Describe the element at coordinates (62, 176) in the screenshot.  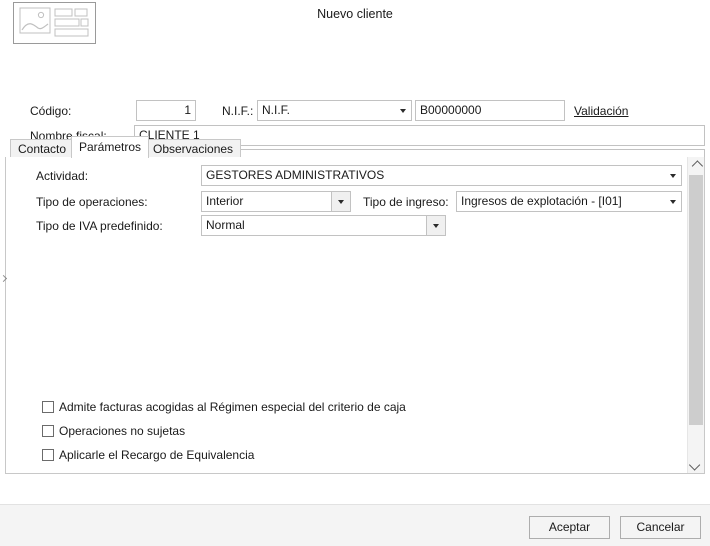
I see `actividad-label: Actividad:` at that location.